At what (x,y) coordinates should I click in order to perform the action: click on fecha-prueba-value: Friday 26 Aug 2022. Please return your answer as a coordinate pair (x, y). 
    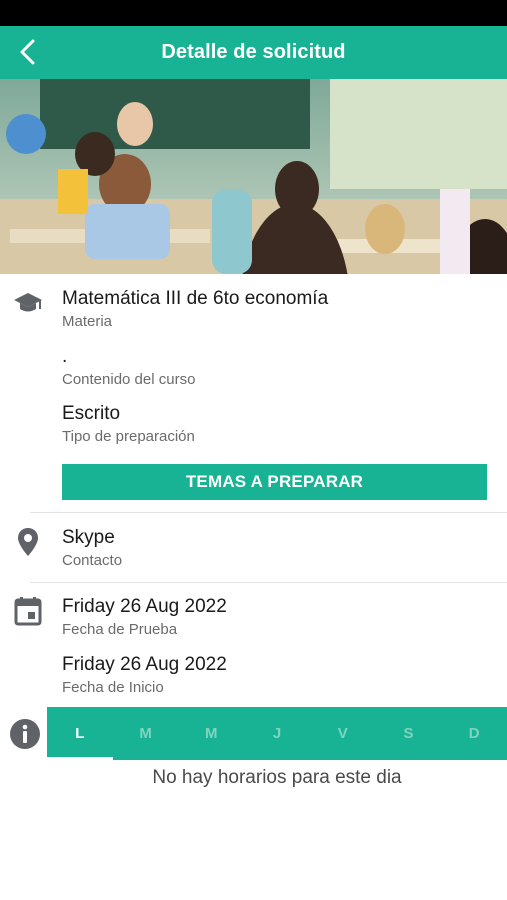
    Looking at the image, I should click on (144, 606).